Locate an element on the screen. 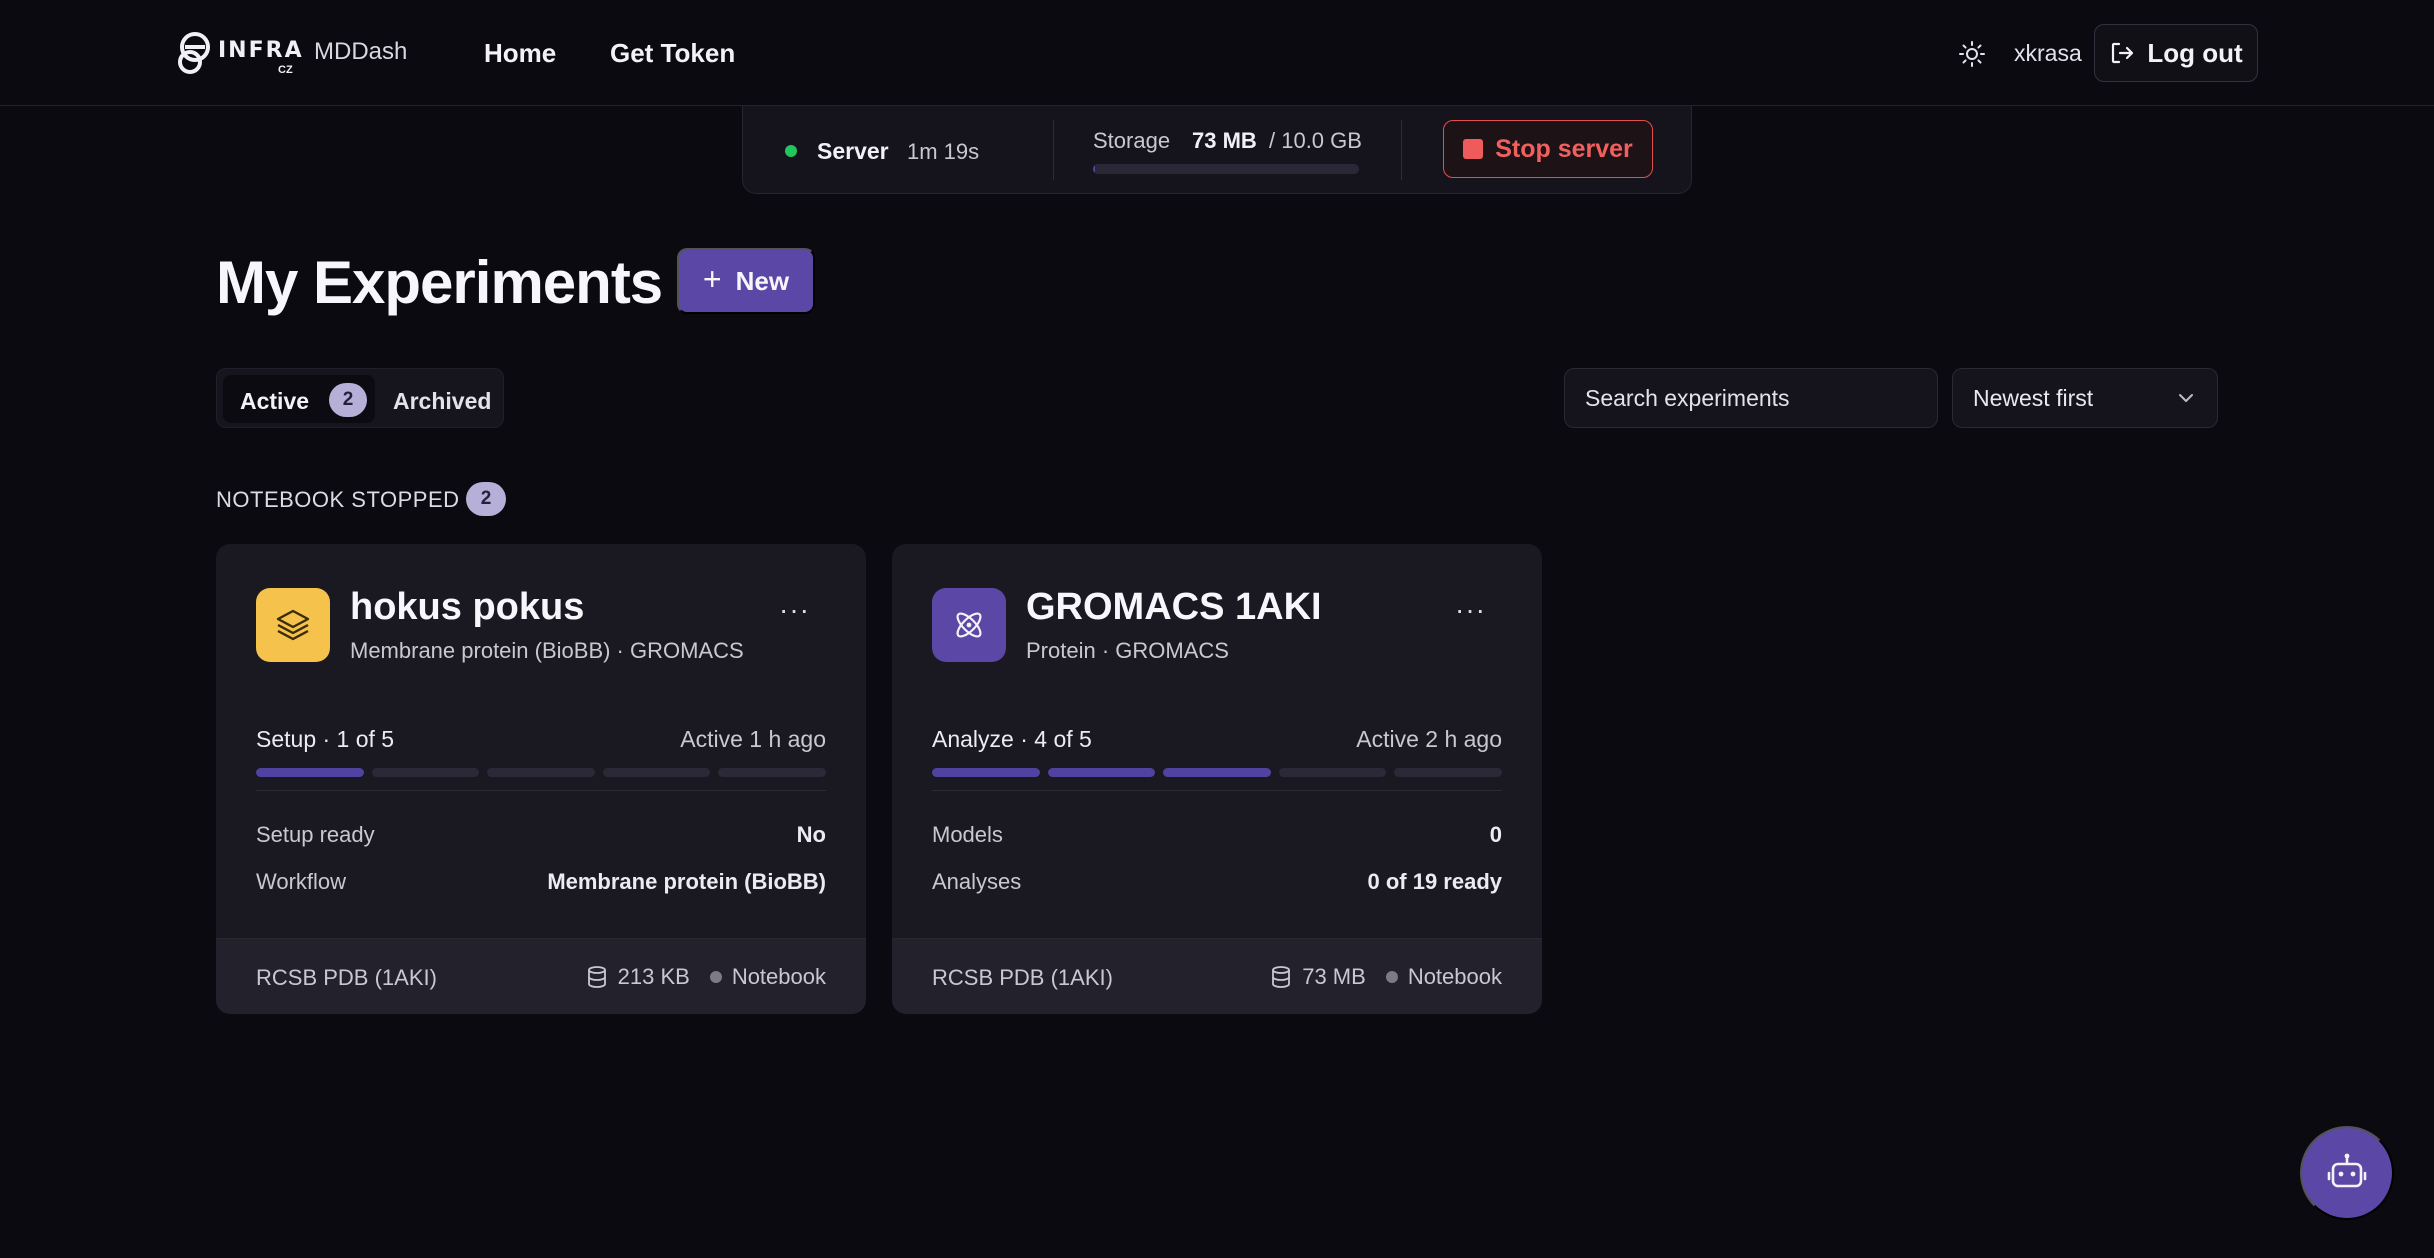  username: xkrasa is located at coordinates (2048, 53).